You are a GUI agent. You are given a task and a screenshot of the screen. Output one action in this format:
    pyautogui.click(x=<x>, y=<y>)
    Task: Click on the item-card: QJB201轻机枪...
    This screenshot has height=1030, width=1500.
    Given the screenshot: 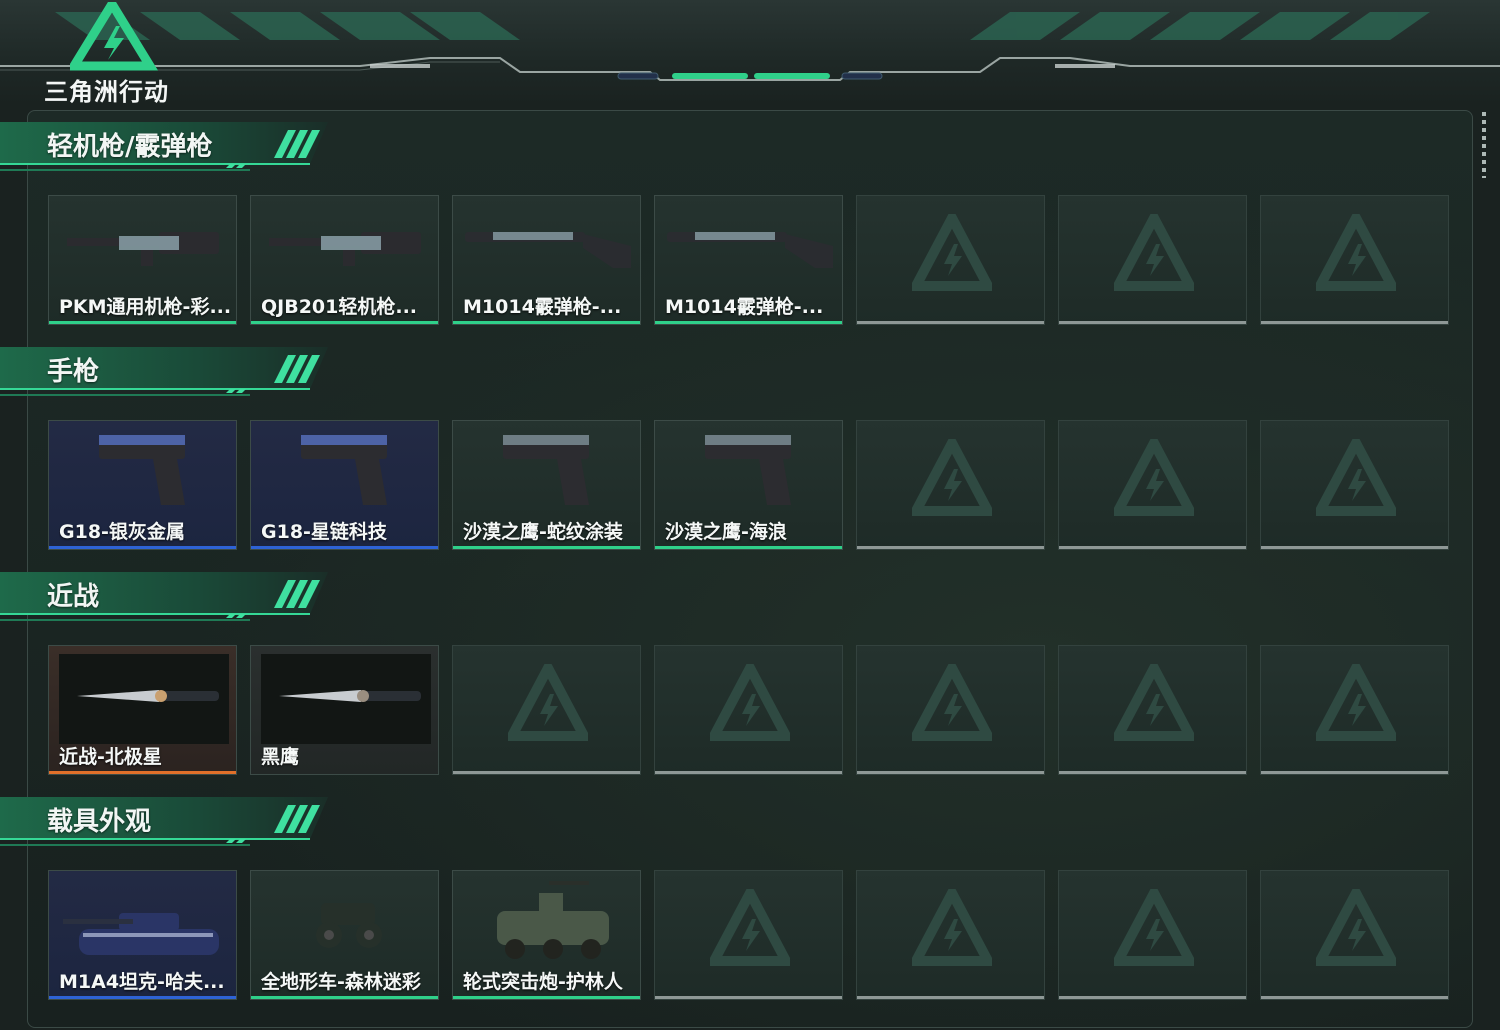 What is the action you would take?
    pyautogui.click(x=344, y=260)
    